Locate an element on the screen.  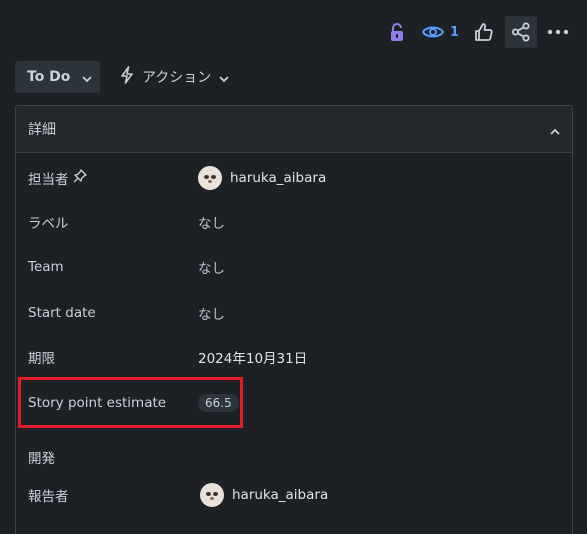
pin-icon is located at coordinates (80, 178).